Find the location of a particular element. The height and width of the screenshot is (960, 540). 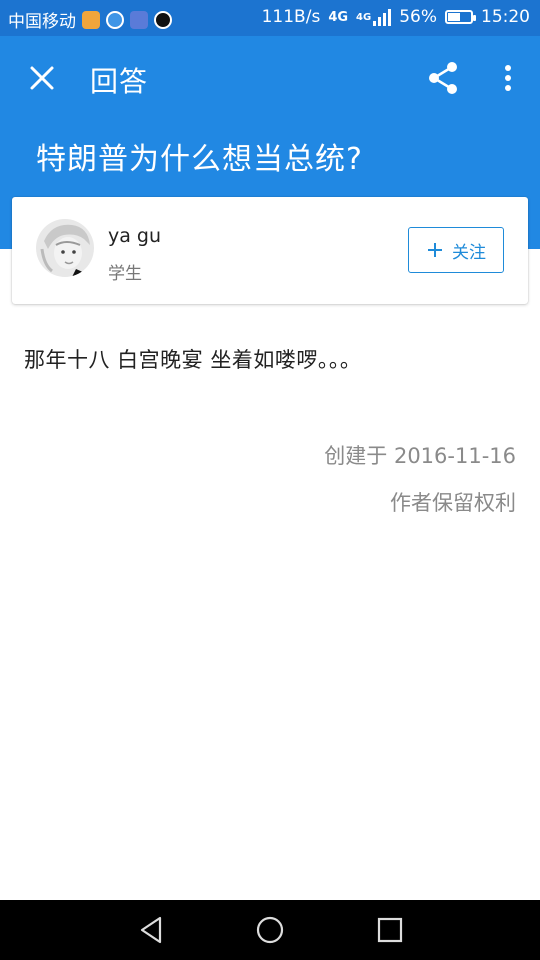

network-type-2: 4G is located at coordinates (364, 17).